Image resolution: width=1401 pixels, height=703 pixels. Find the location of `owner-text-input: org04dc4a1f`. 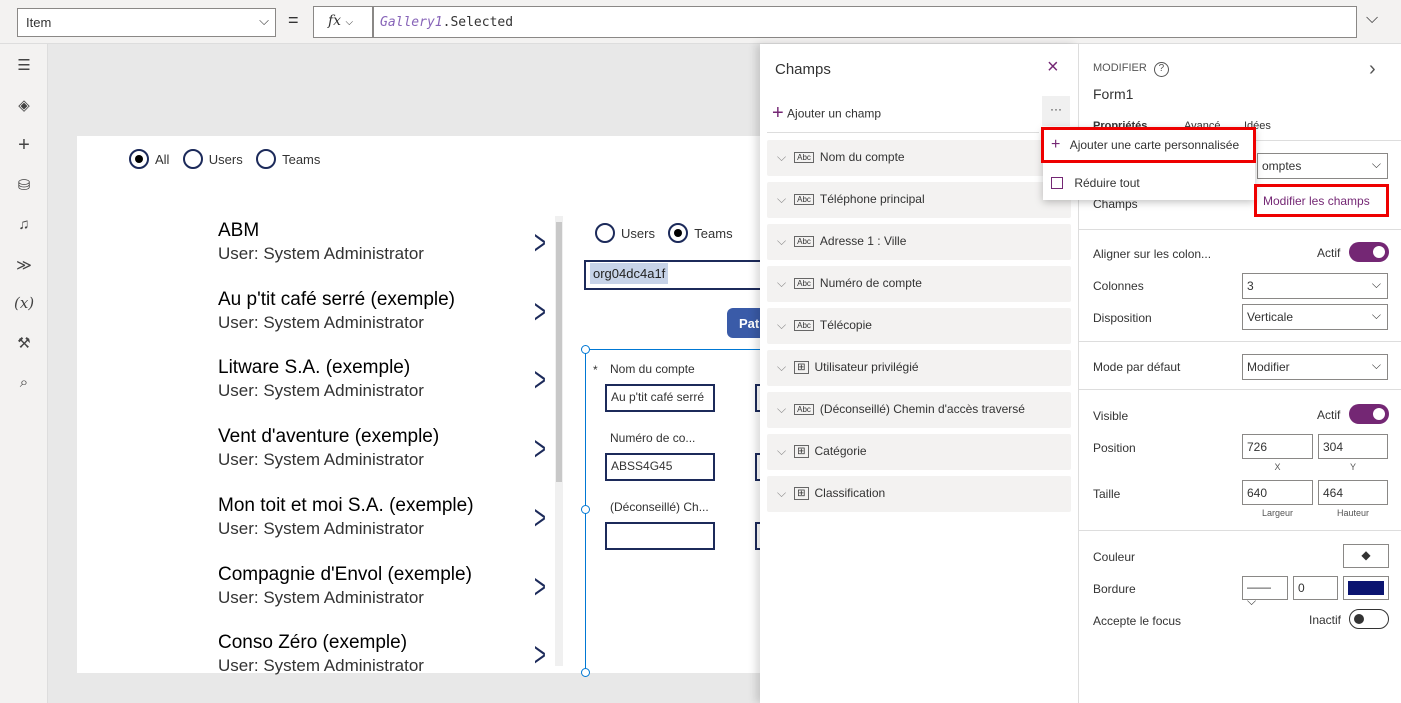

owner-text-input: org04dc4a1f is located at coordinates (674, 275).